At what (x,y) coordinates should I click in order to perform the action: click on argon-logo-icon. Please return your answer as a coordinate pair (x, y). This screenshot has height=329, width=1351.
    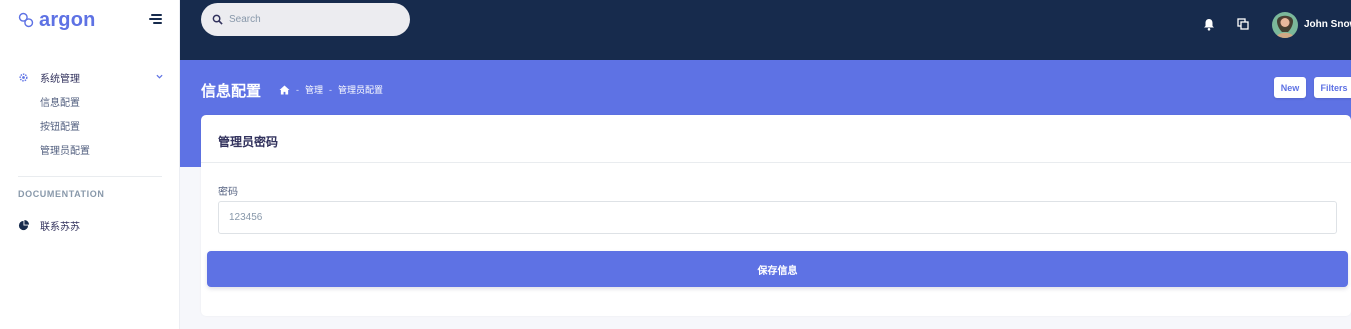
    Looking at the image, I should click on (26, 20).